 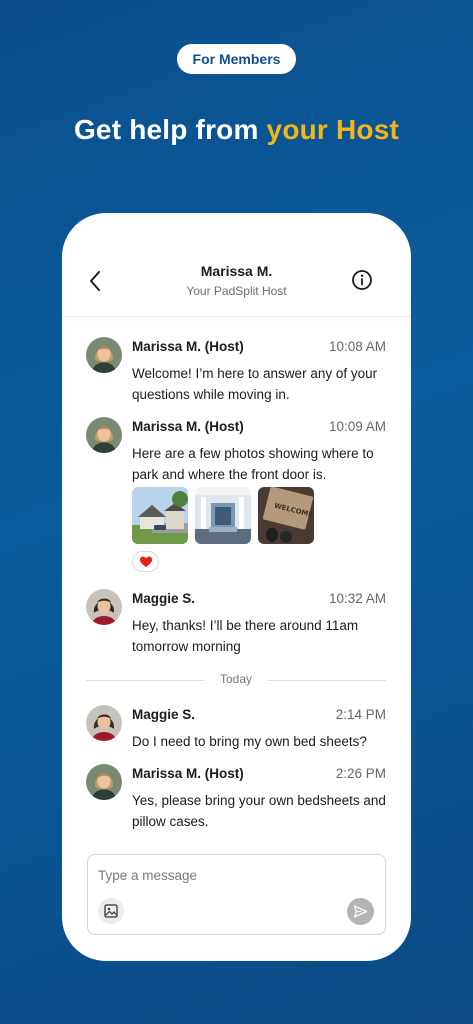 I want to click on photo-attachments: WELCOME, so click(x=223, y=515).